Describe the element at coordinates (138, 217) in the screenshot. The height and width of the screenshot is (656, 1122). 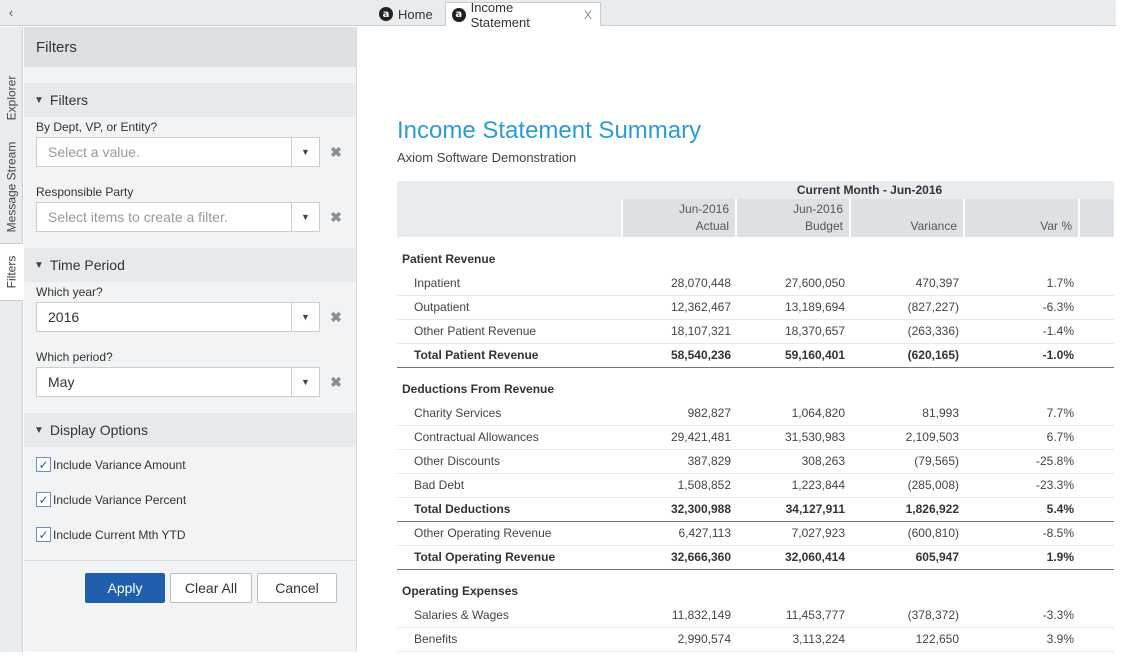
I see `select-placeholder: Select items to create a filter.` at that location.